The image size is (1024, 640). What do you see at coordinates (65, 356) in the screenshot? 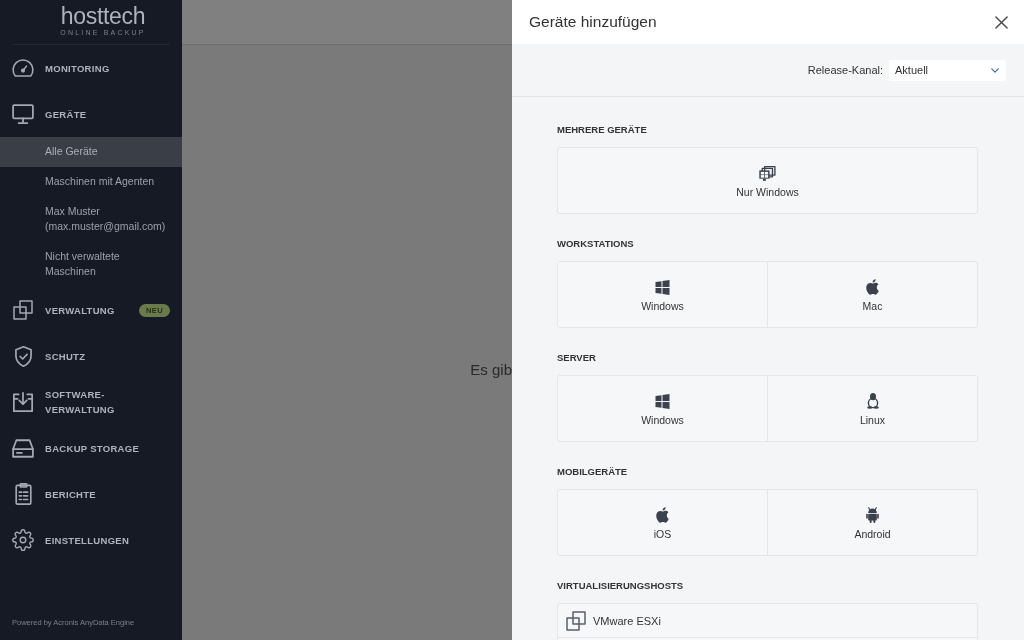
I see `nav-link: SCHUTZ` at bounding box center [65, 356].